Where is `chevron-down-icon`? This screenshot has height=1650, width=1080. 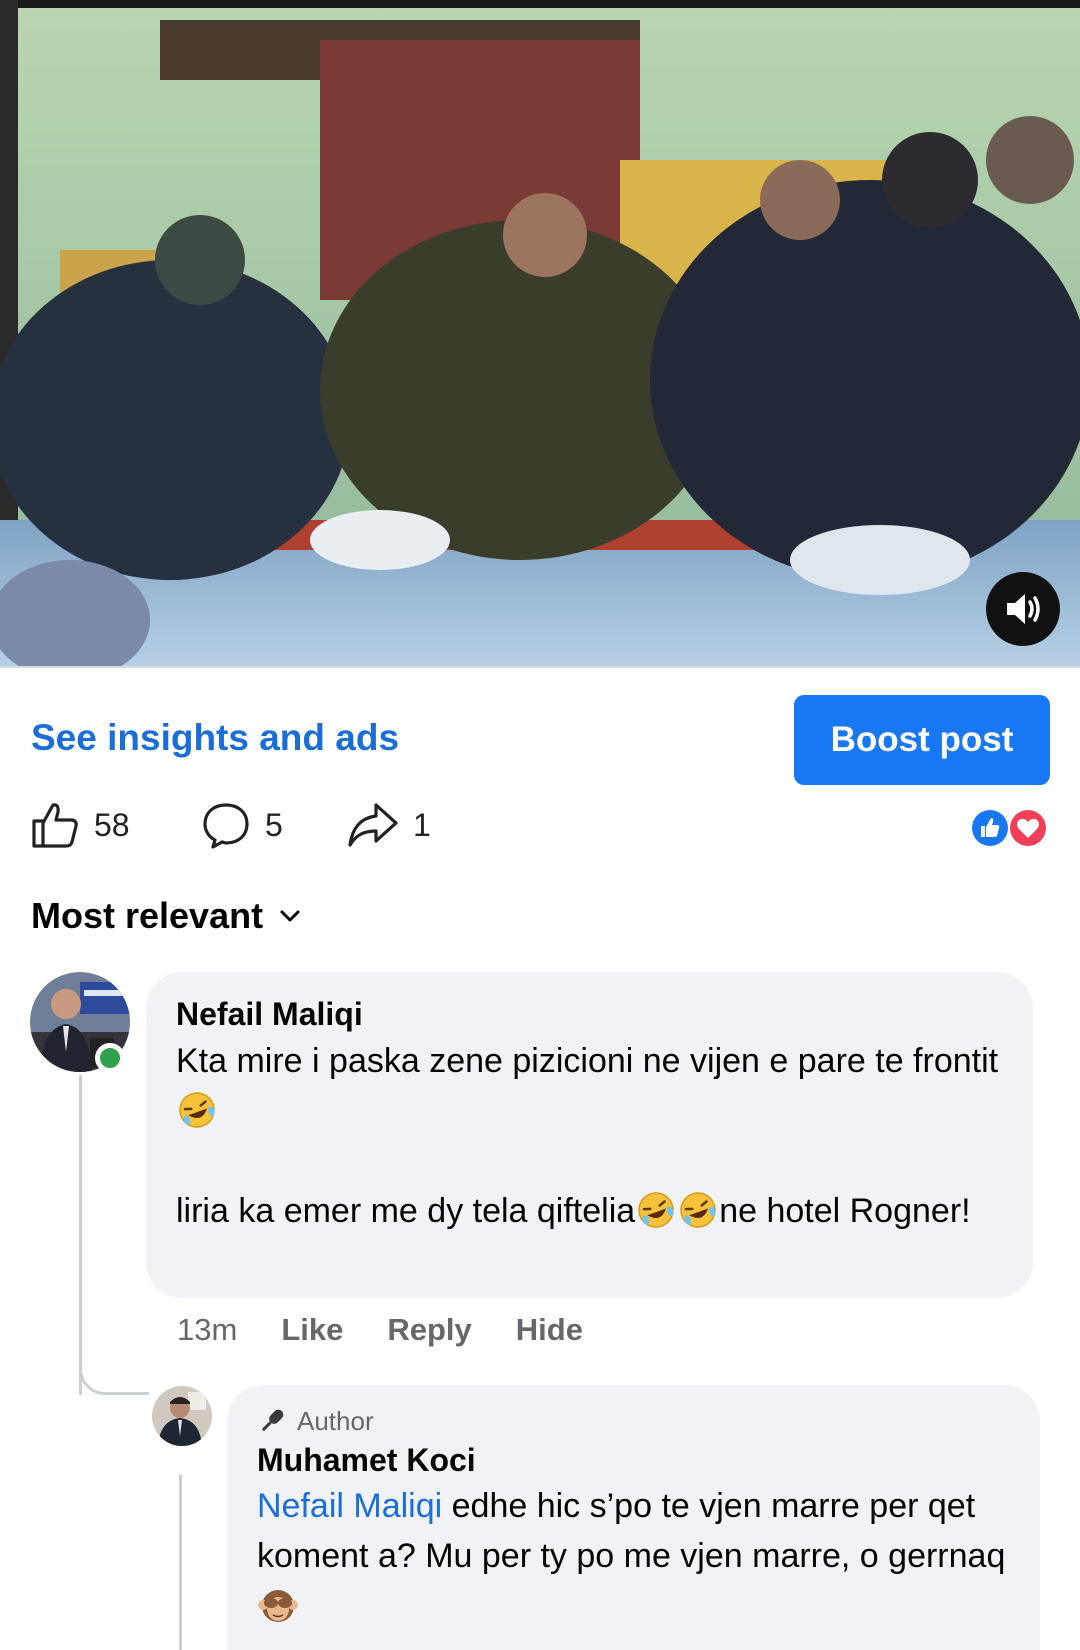 chevron-down-icon is located at coordinates (290, 916).